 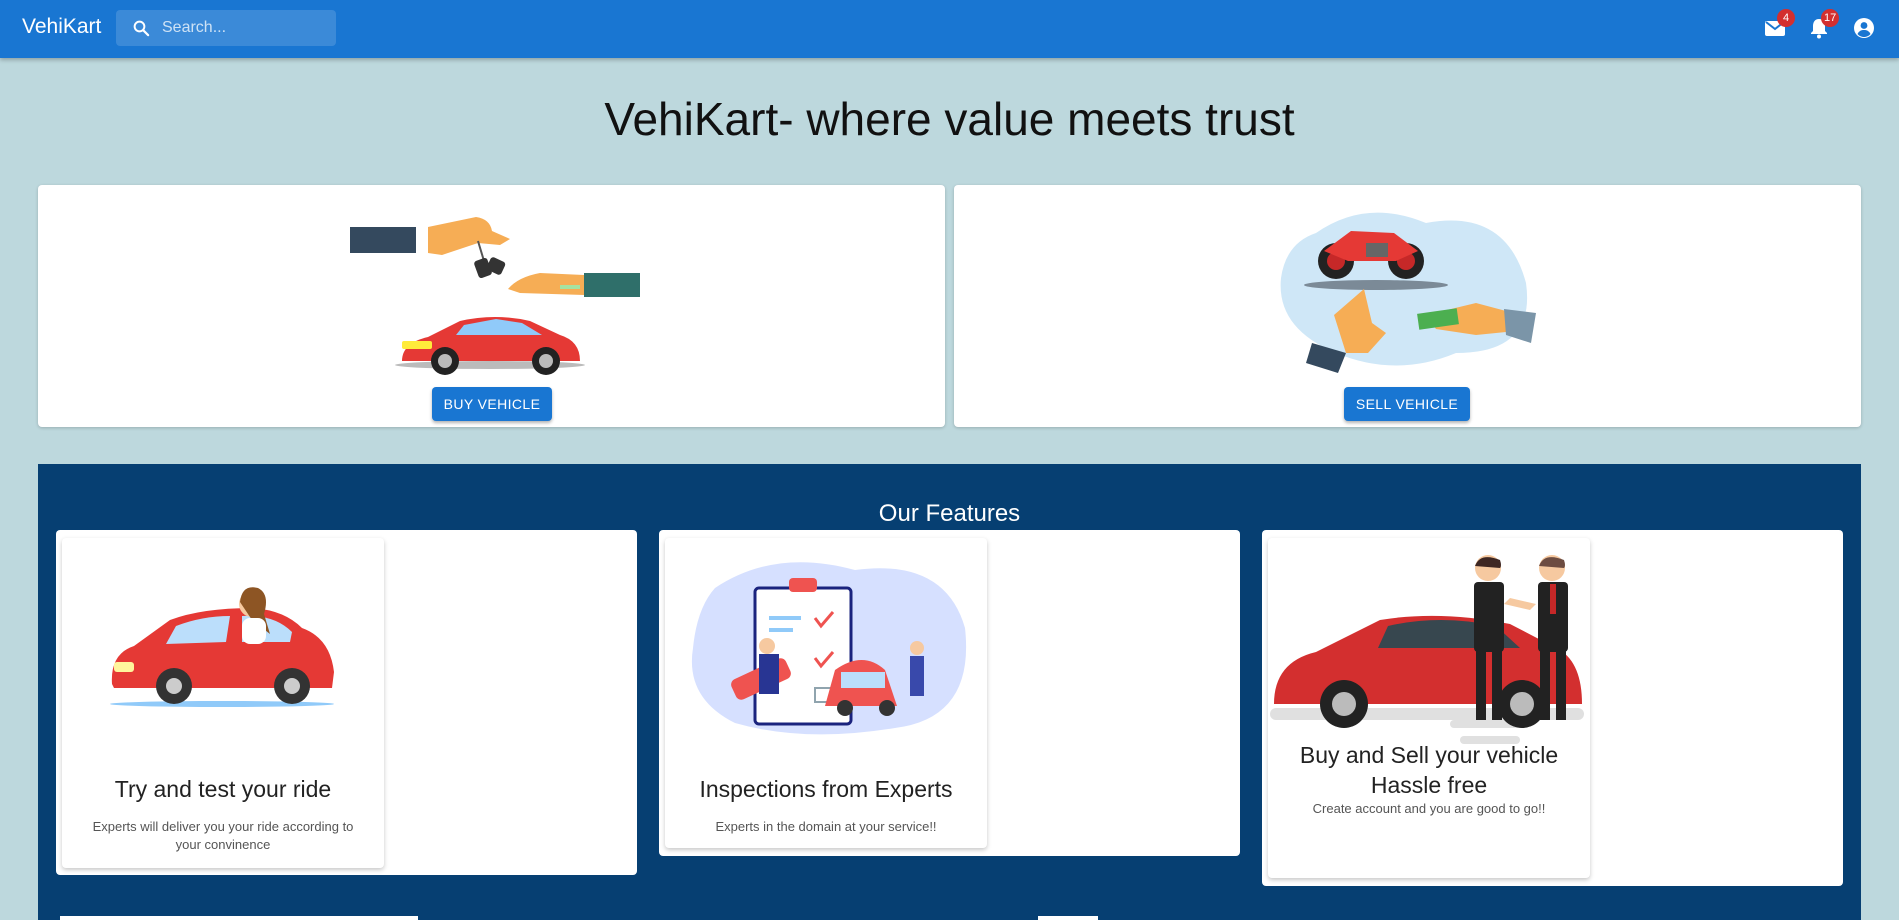 What do you see at coordinates (223, 789) in the screenshot?
I see `feature-title: Try and test your ride` at bounding box center [223, 789].